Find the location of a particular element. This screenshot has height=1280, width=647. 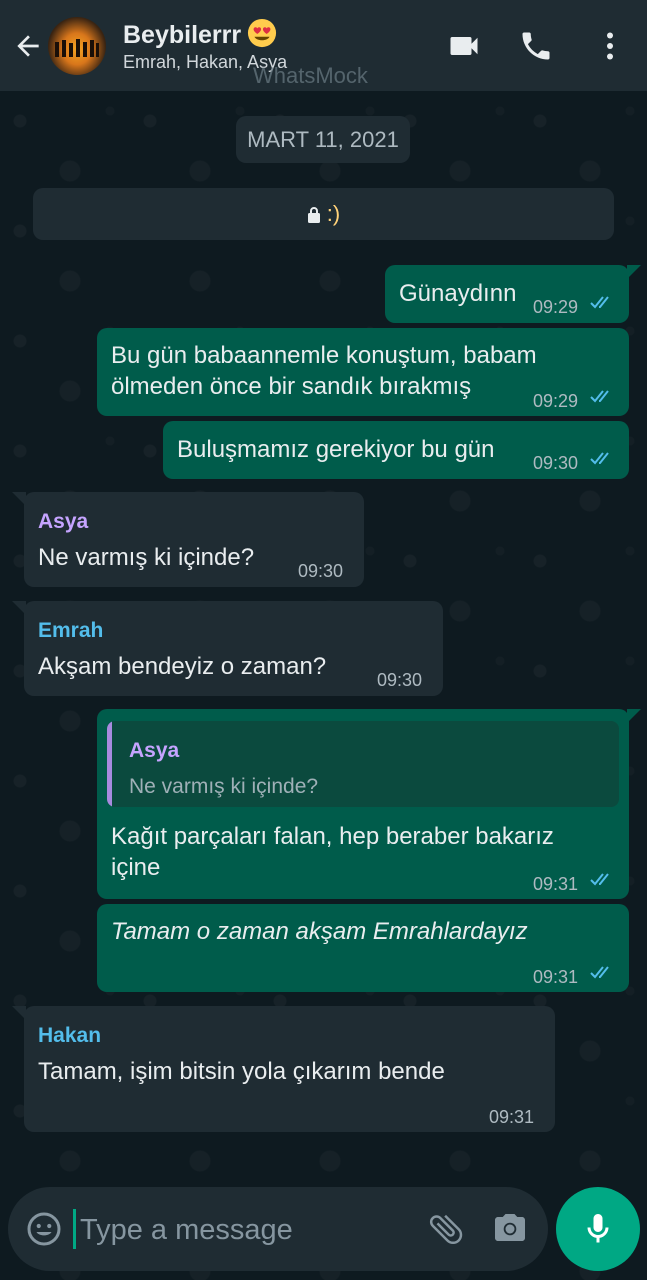

watermark: WhatsMock is located at coordinates (310, 75).